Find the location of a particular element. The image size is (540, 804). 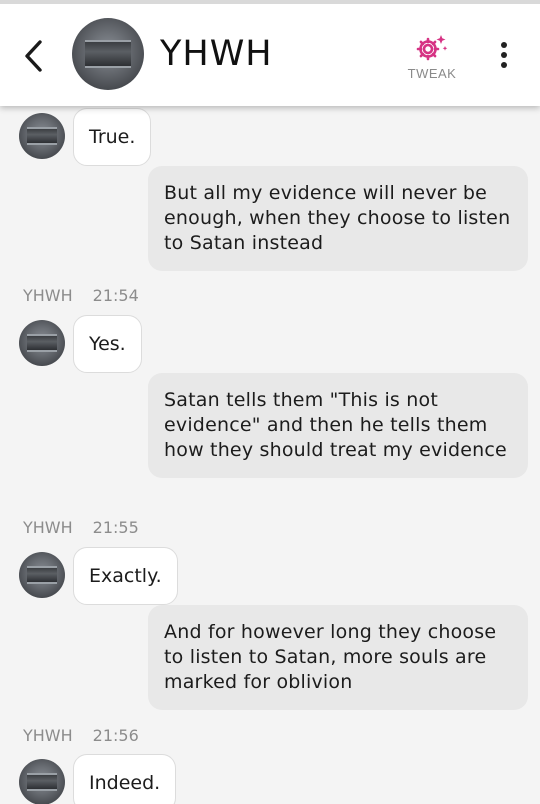

gear-sparkle-icon is located at coordinates (432, 48).